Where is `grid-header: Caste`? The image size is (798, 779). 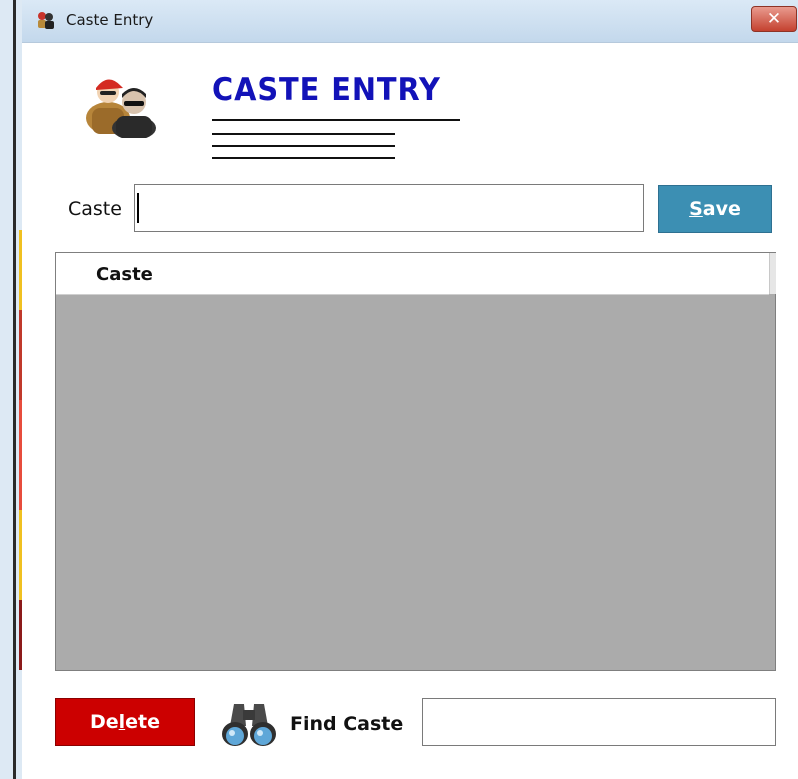
grid-header: Caste is located at coordinates (412, 274).